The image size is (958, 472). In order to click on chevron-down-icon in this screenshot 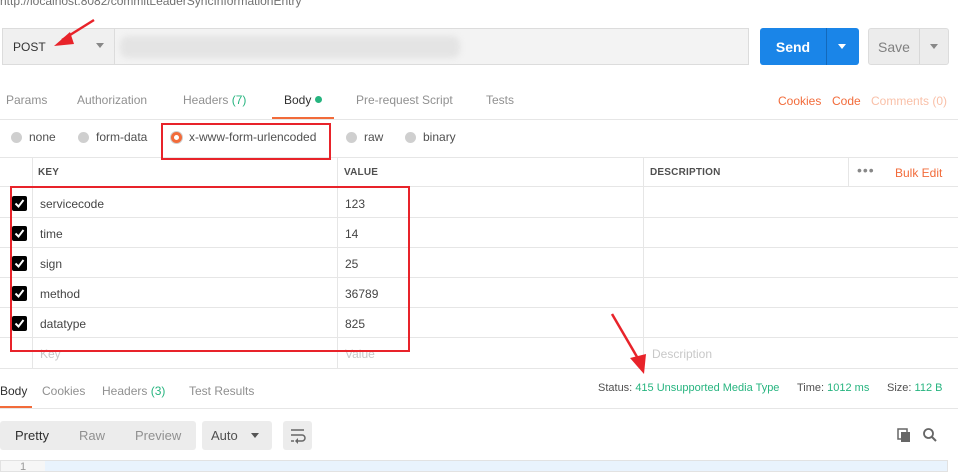, I will do `click(254, 435)`.